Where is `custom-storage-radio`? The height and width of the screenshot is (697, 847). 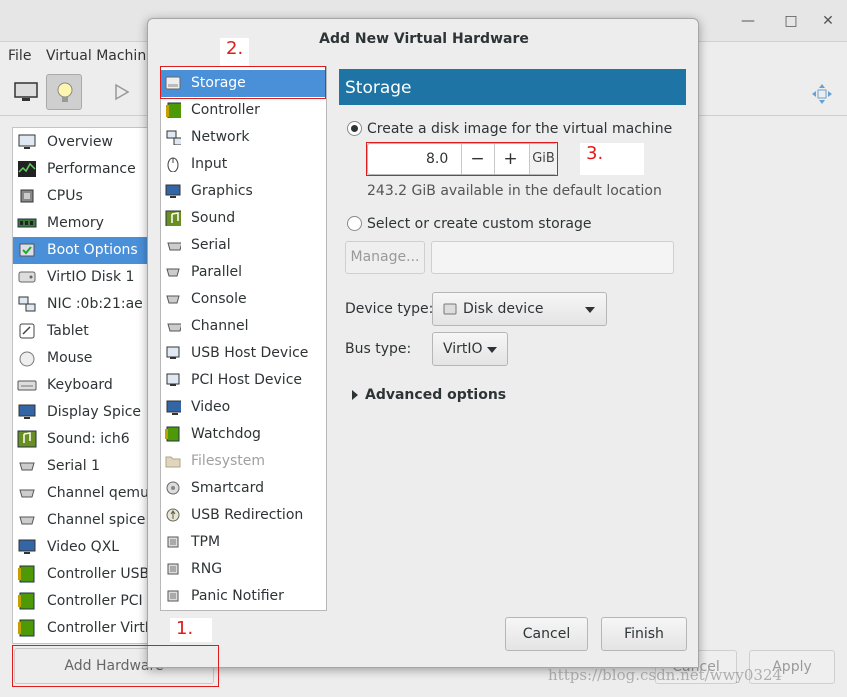 custom-storage-radio is located at coordinates (354, 223).